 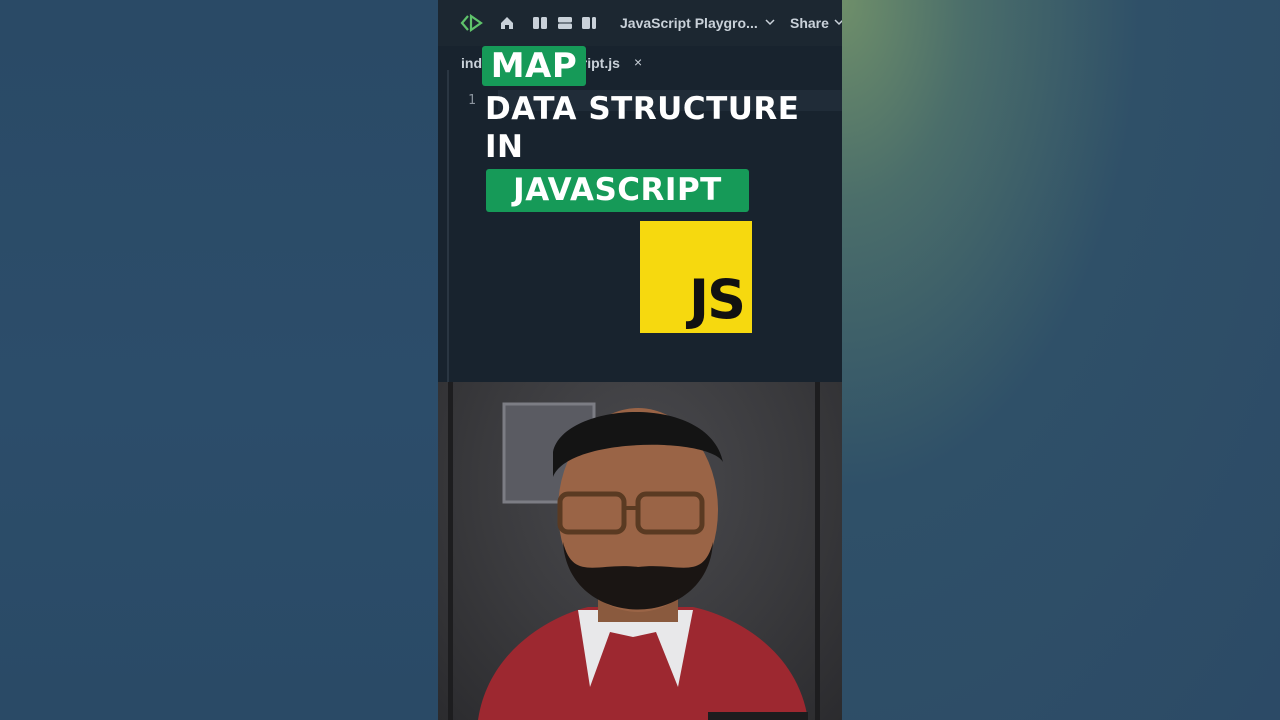 What do you see at coordinates (617, 190) in the screenshot?
I see `title-word-javascript: JAVASCRIPT` at bounding box center [617, 190].